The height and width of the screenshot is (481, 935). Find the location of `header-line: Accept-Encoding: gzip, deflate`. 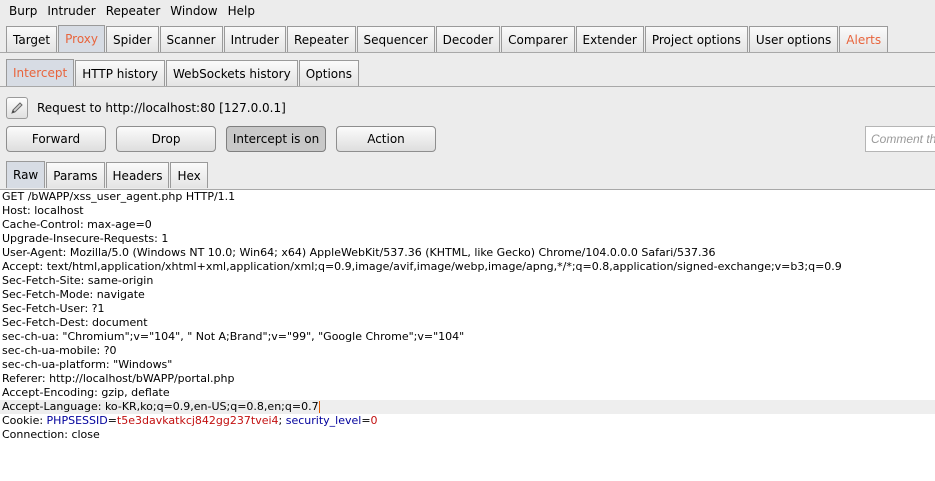

header-line: Accept-Encoding: gzip, deflate is located at coordinates (86, 392).